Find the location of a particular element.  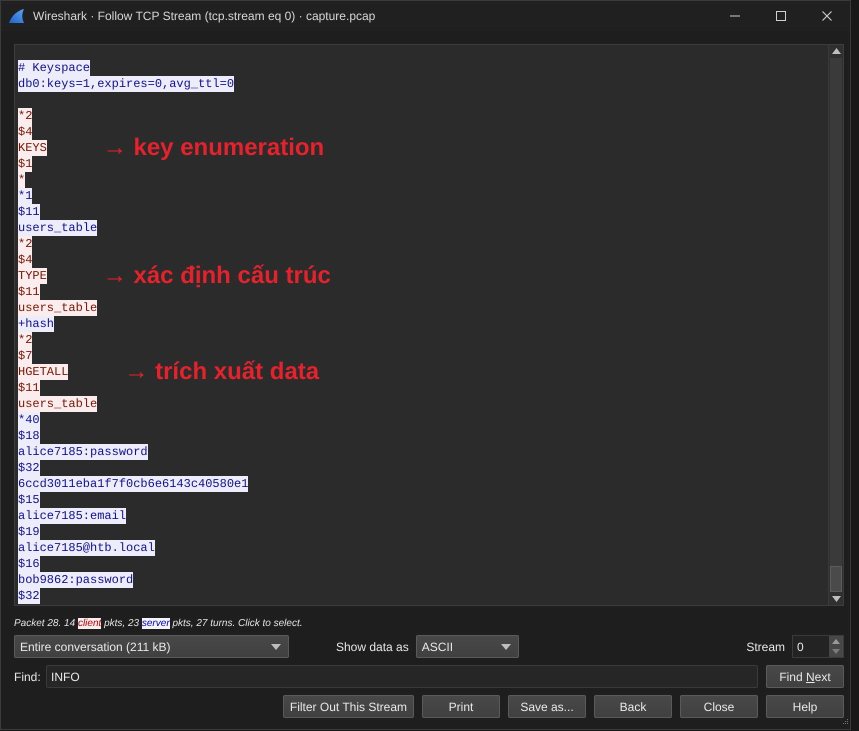

conversation-dropdown: Entire conversation (211 kB) is located at coordinates (151, 646).